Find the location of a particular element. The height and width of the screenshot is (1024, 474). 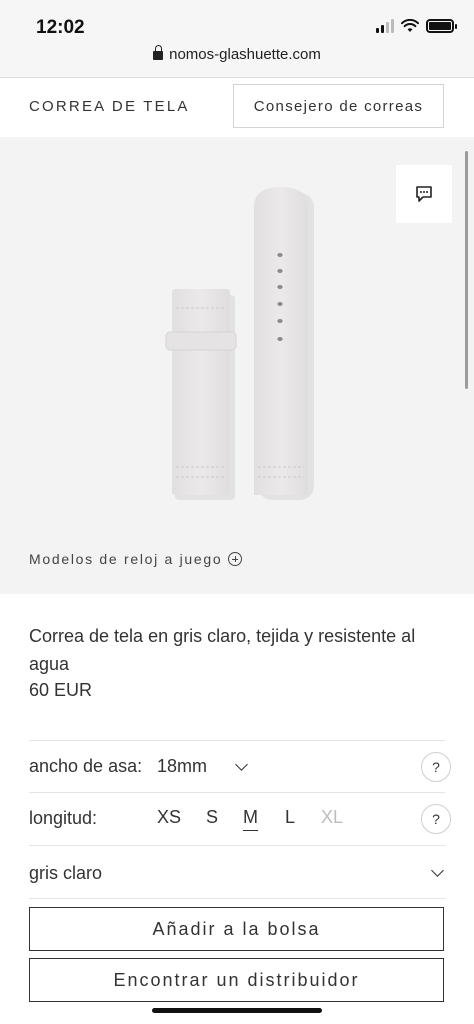

chat-icon is located at coordinates (424, 194).